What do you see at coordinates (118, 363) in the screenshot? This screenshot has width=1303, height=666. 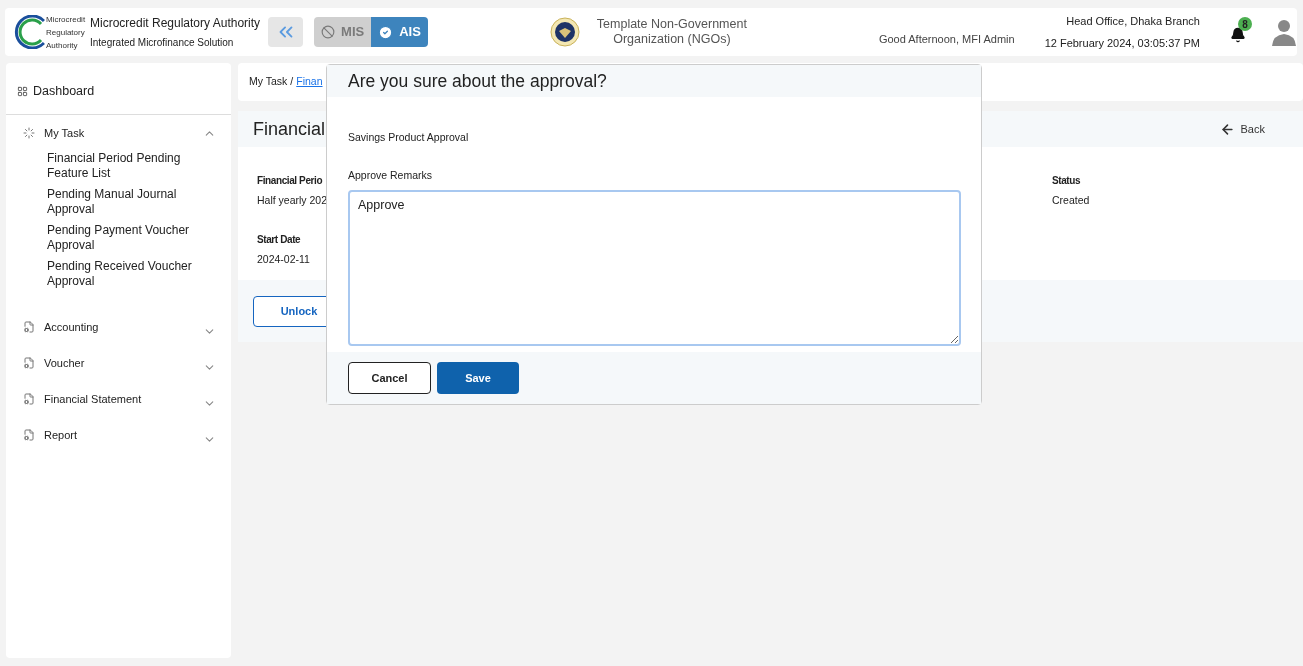 I see `sidebar-item: Voucher` at bounding box center [118, 363].